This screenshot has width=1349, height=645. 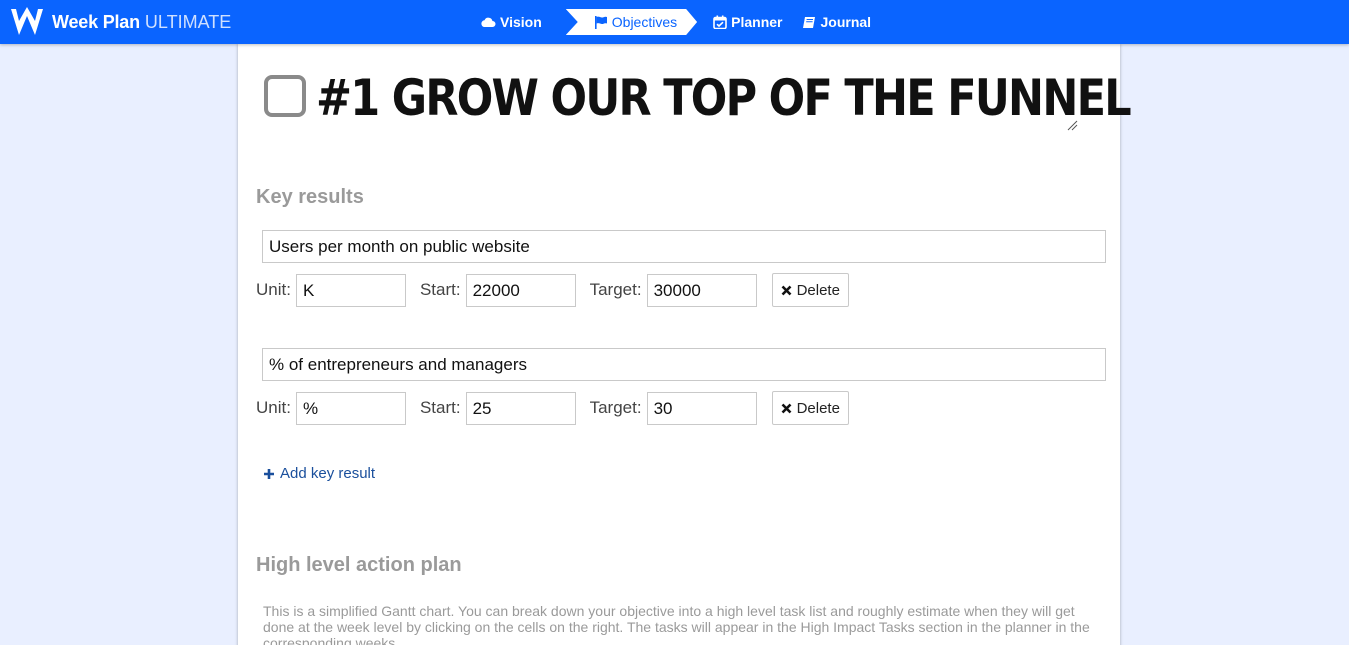 I want to click on add-key-result-label: Add key result, so click(x=328, y=473).